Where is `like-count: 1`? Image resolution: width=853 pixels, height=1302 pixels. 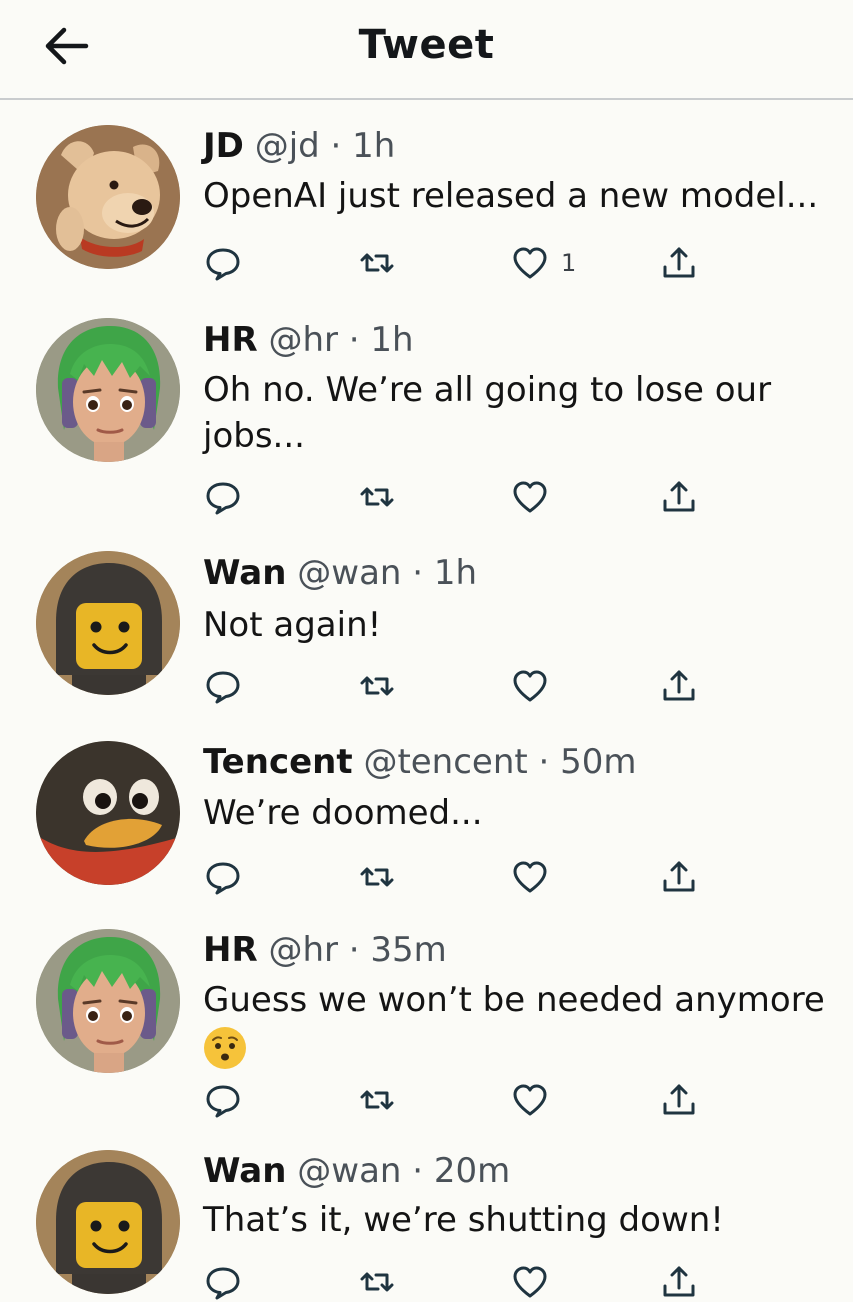
like-count: 1 is located at coordinates (569, 263).